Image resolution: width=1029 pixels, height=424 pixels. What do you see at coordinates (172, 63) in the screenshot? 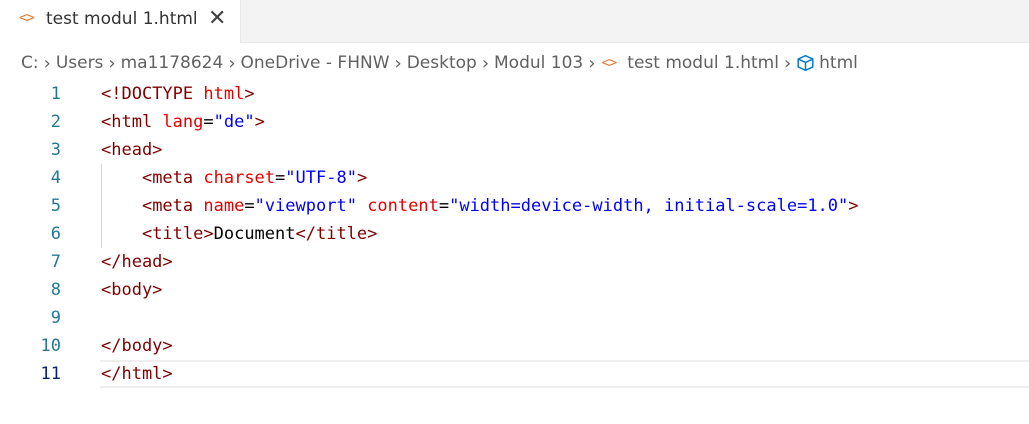
I see `breadcrumb-item: ma1178624` at bounding box center [172, 63].